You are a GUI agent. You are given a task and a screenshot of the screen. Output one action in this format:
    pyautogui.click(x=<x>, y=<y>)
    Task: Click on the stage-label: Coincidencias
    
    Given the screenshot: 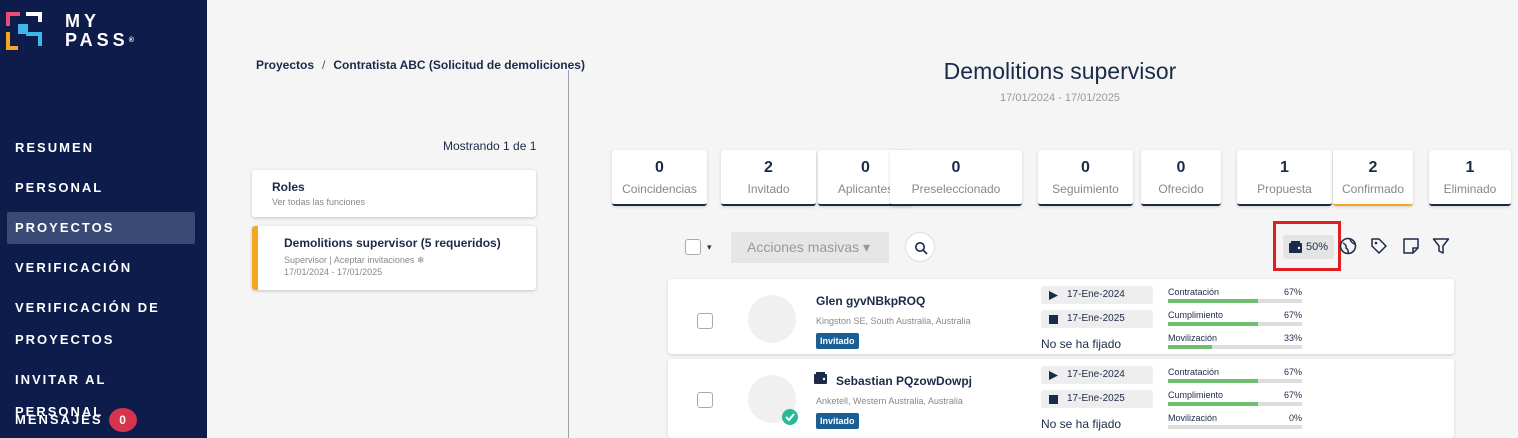 What is the action you would take?
    pyautogui.click(x=659, y=189)
    